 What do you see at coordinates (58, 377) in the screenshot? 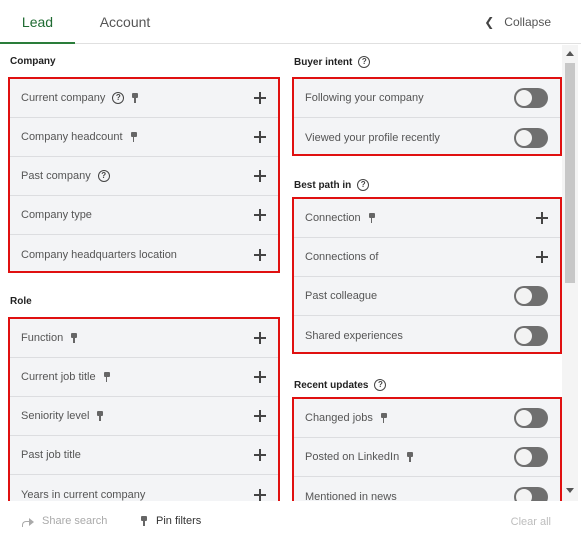
I see `filter-label: Current job title` at bounding box center [58, 377].